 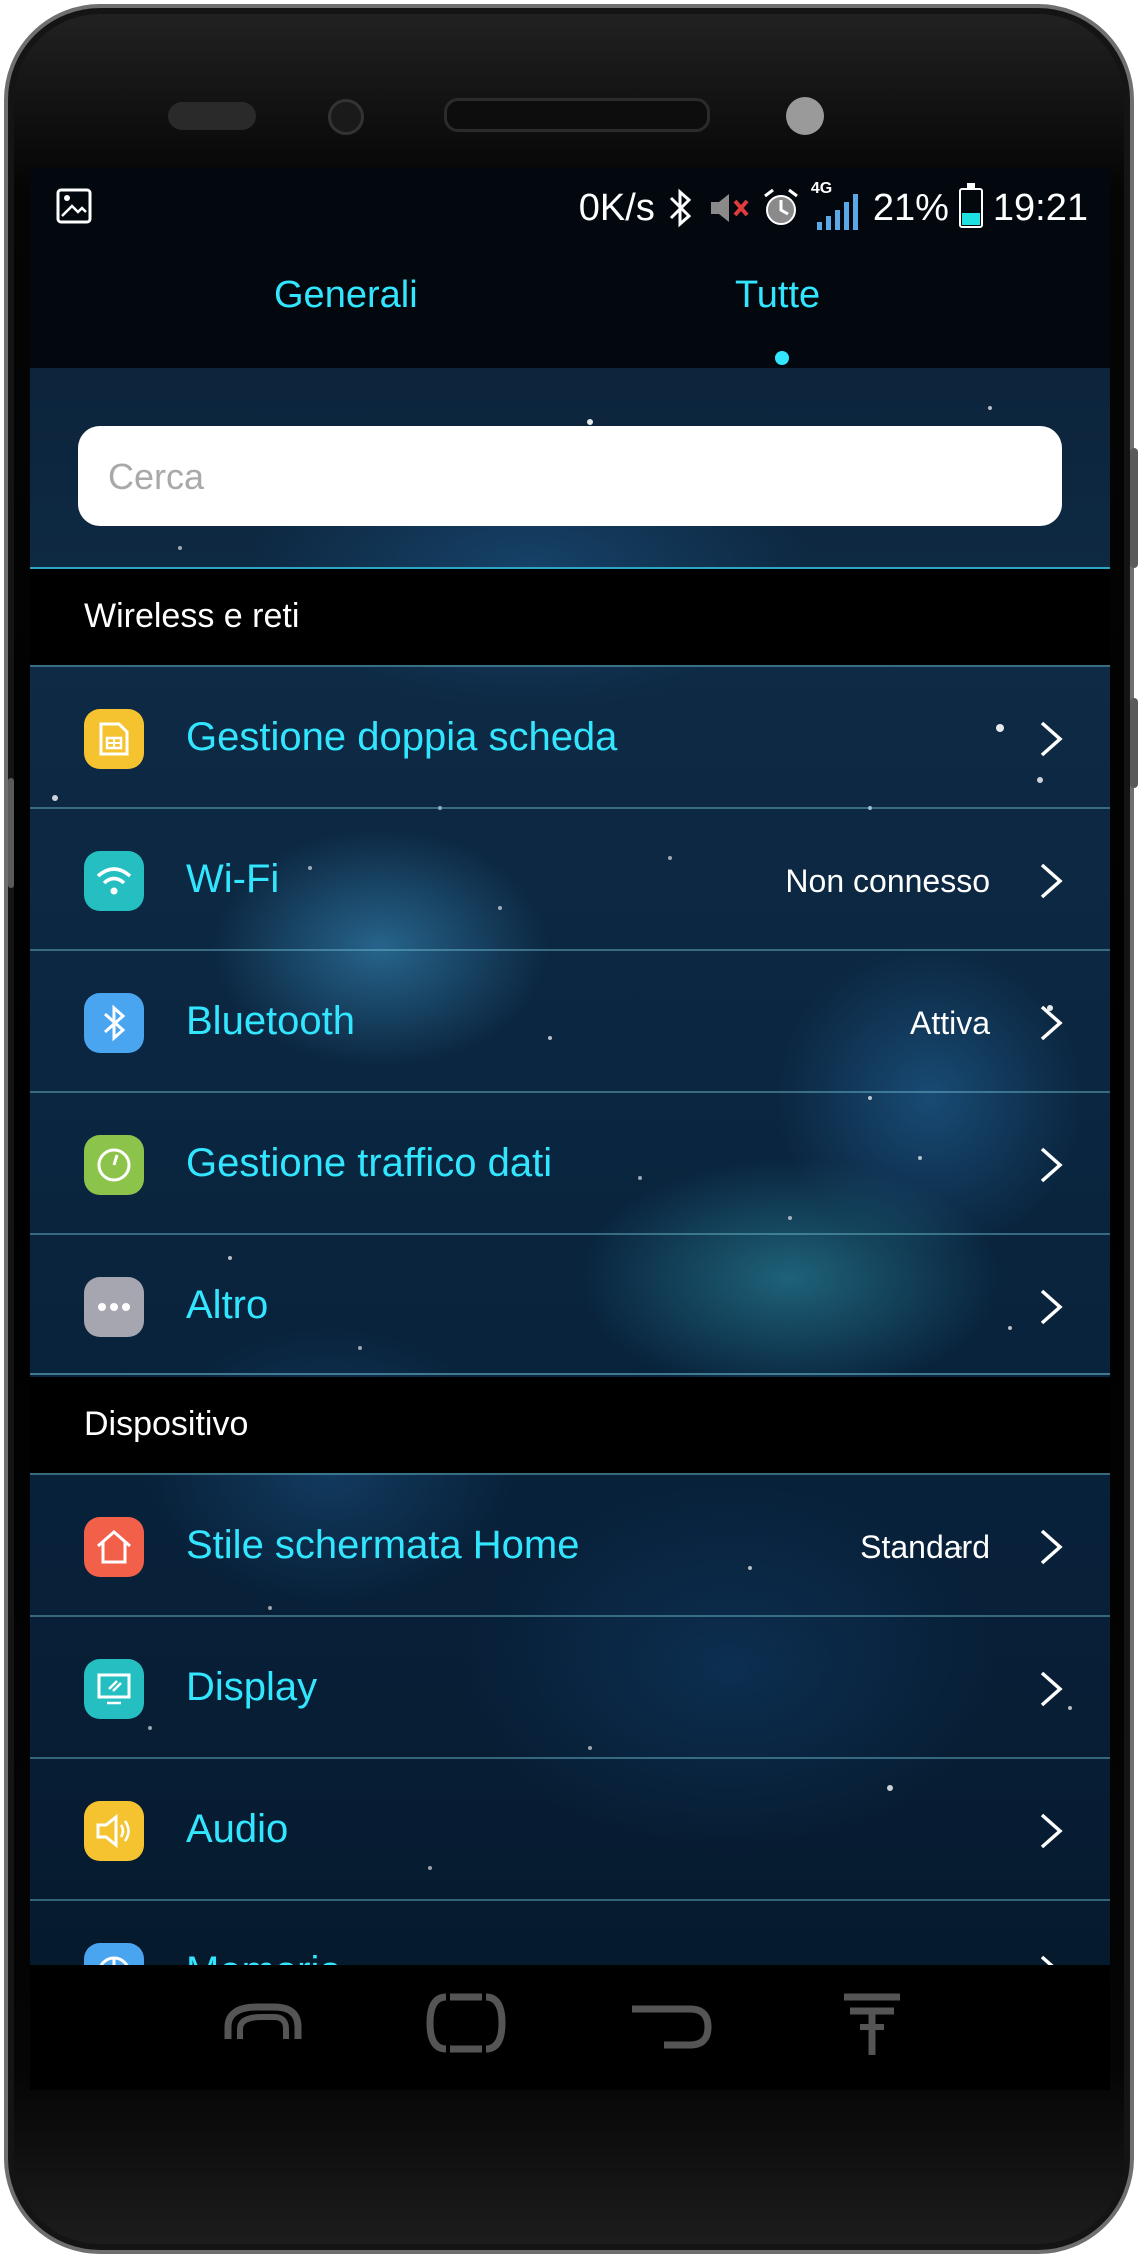 I want to click on signal-icon, so click(x=837, y=212).